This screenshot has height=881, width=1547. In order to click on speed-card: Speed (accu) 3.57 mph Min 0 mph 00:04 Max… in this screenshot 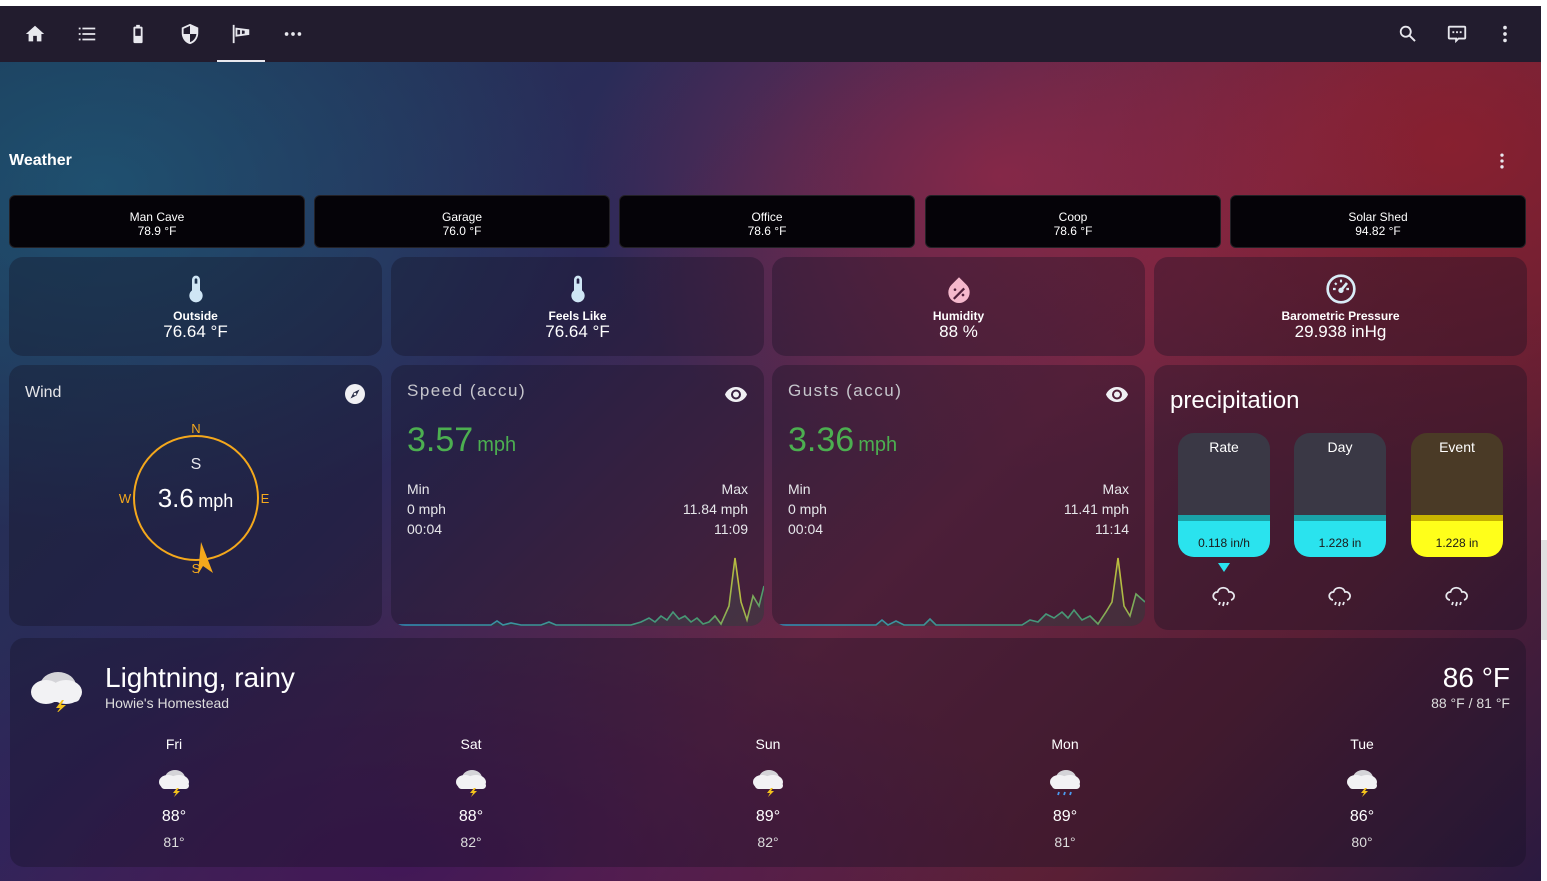, I will do `click(577, 495)`.